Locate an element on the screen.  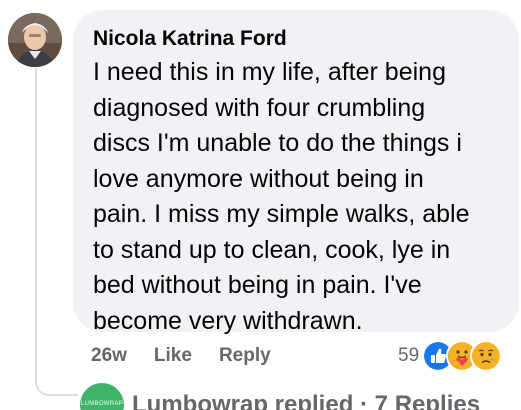
view-replies-link: LUMBOWRAP Lumbowrap replied · 7 Replies is located at coordinates (280, 396).